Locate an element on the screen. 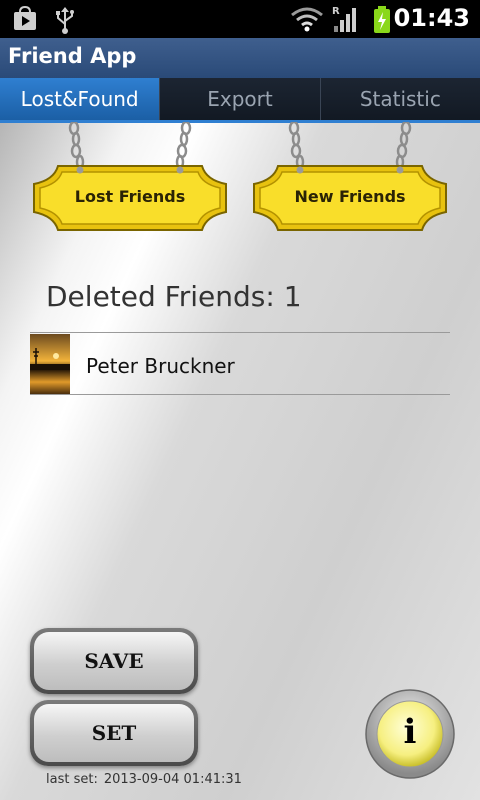 This screenshot has height=800, width=480. list-divider-bottom is located at coordinates (240, 394).